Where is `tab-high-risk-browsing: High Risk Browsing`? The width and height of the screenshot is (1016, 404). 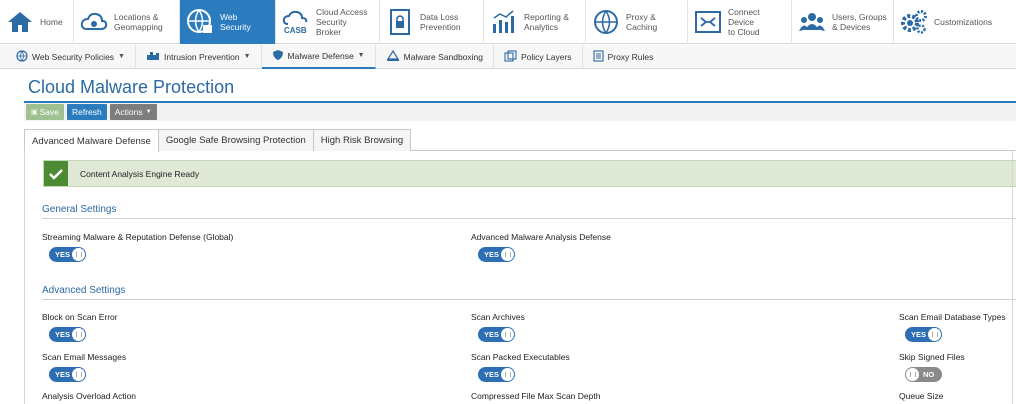
tab-high-risk-browsing: High Risk Browsing is located at coordinates (362, 140).